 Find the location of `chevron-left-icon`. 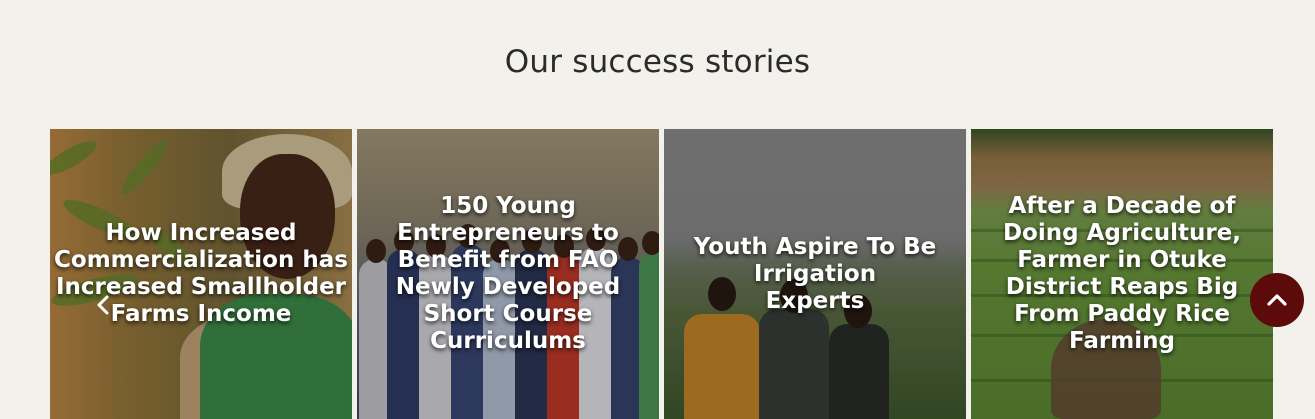

chevron-left-icon is located at coordinates (103, 305).